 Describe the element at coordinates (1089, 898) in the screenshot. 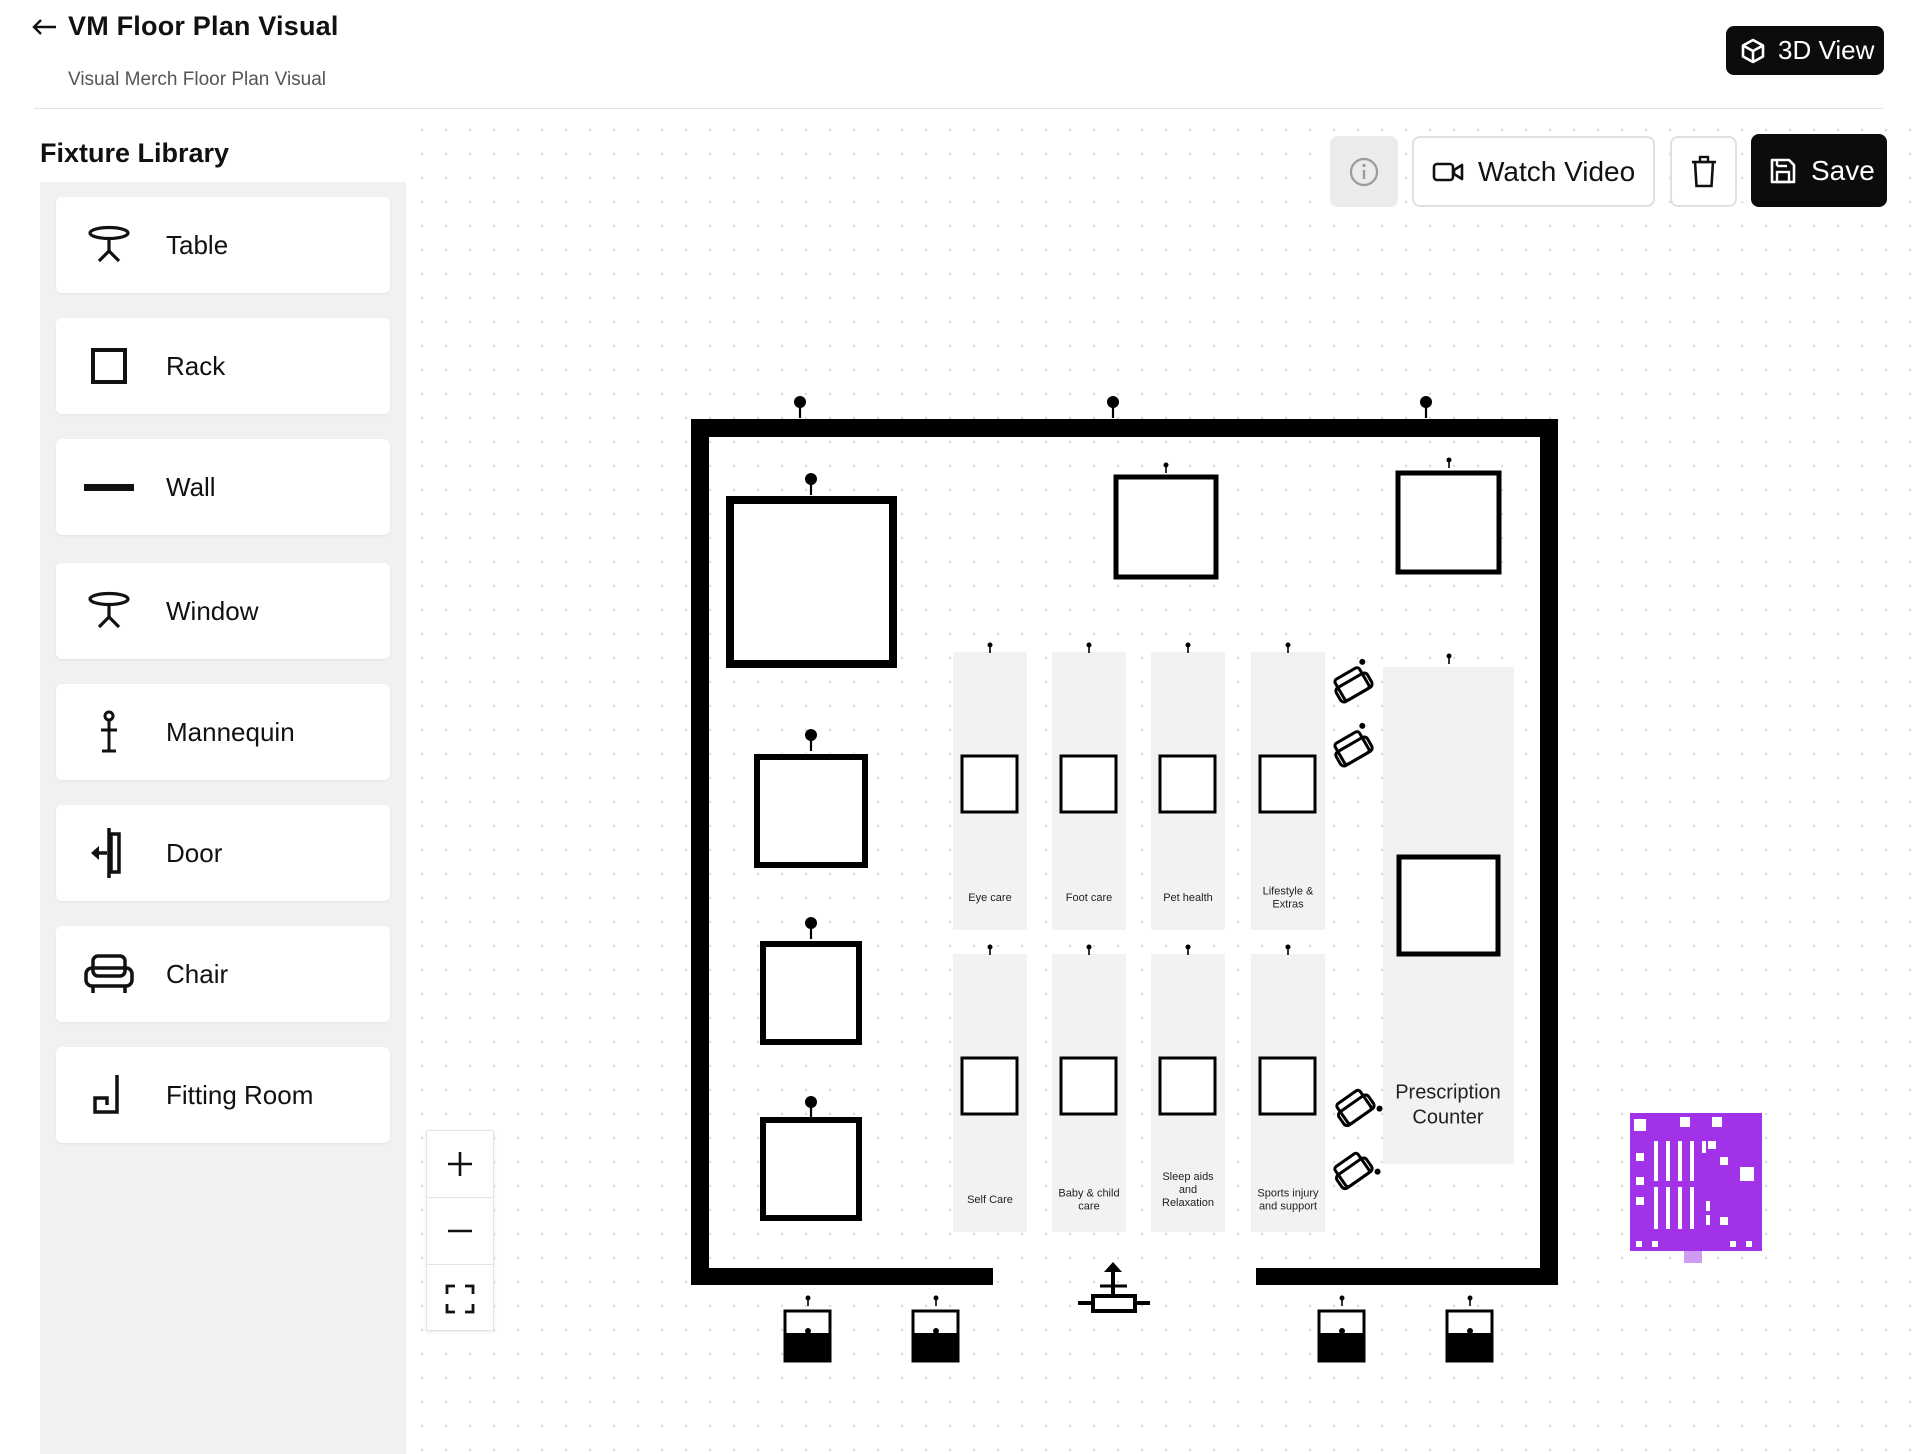

I see `aisle-label: Foot care` at that location.